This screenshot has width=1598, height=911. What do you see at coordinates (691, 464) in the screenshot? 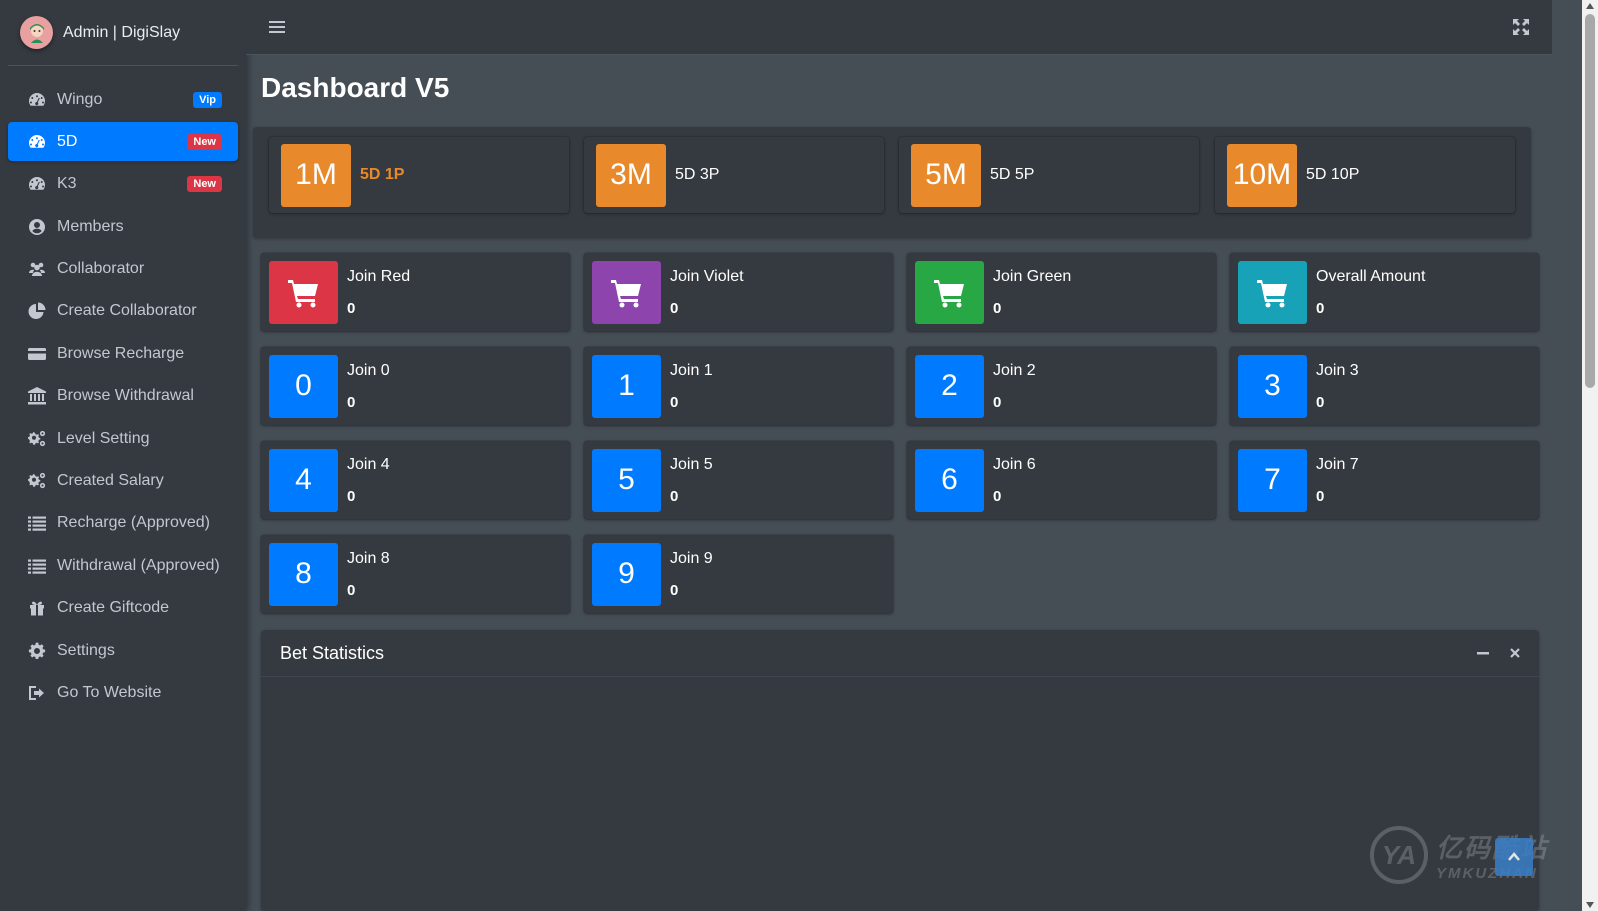
I see `info-box-text: Join 5` at bounding box center [691, 464].